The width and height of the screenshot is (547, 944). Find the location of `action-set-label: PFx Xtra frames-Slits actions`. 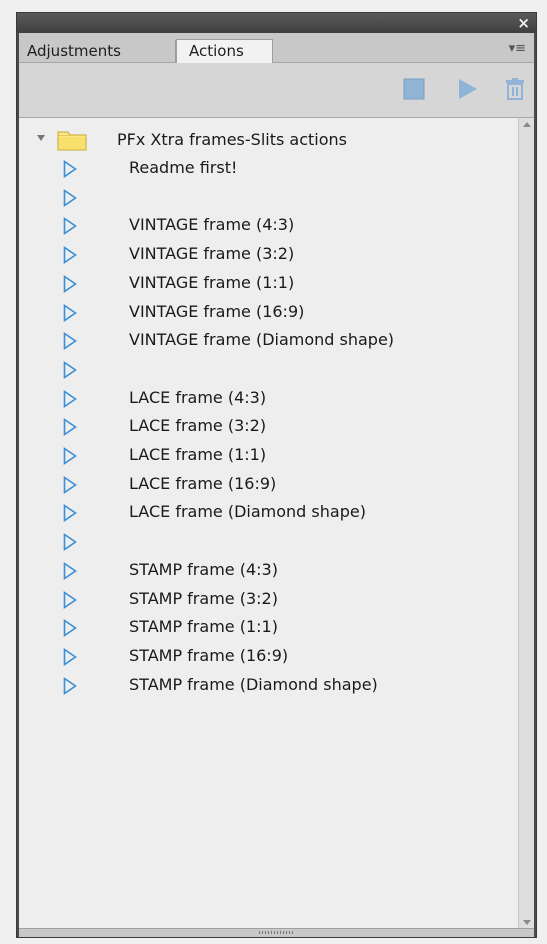

action-set-label: PFx Xtra frames-Slits actions is located at coordinates (232, 139).